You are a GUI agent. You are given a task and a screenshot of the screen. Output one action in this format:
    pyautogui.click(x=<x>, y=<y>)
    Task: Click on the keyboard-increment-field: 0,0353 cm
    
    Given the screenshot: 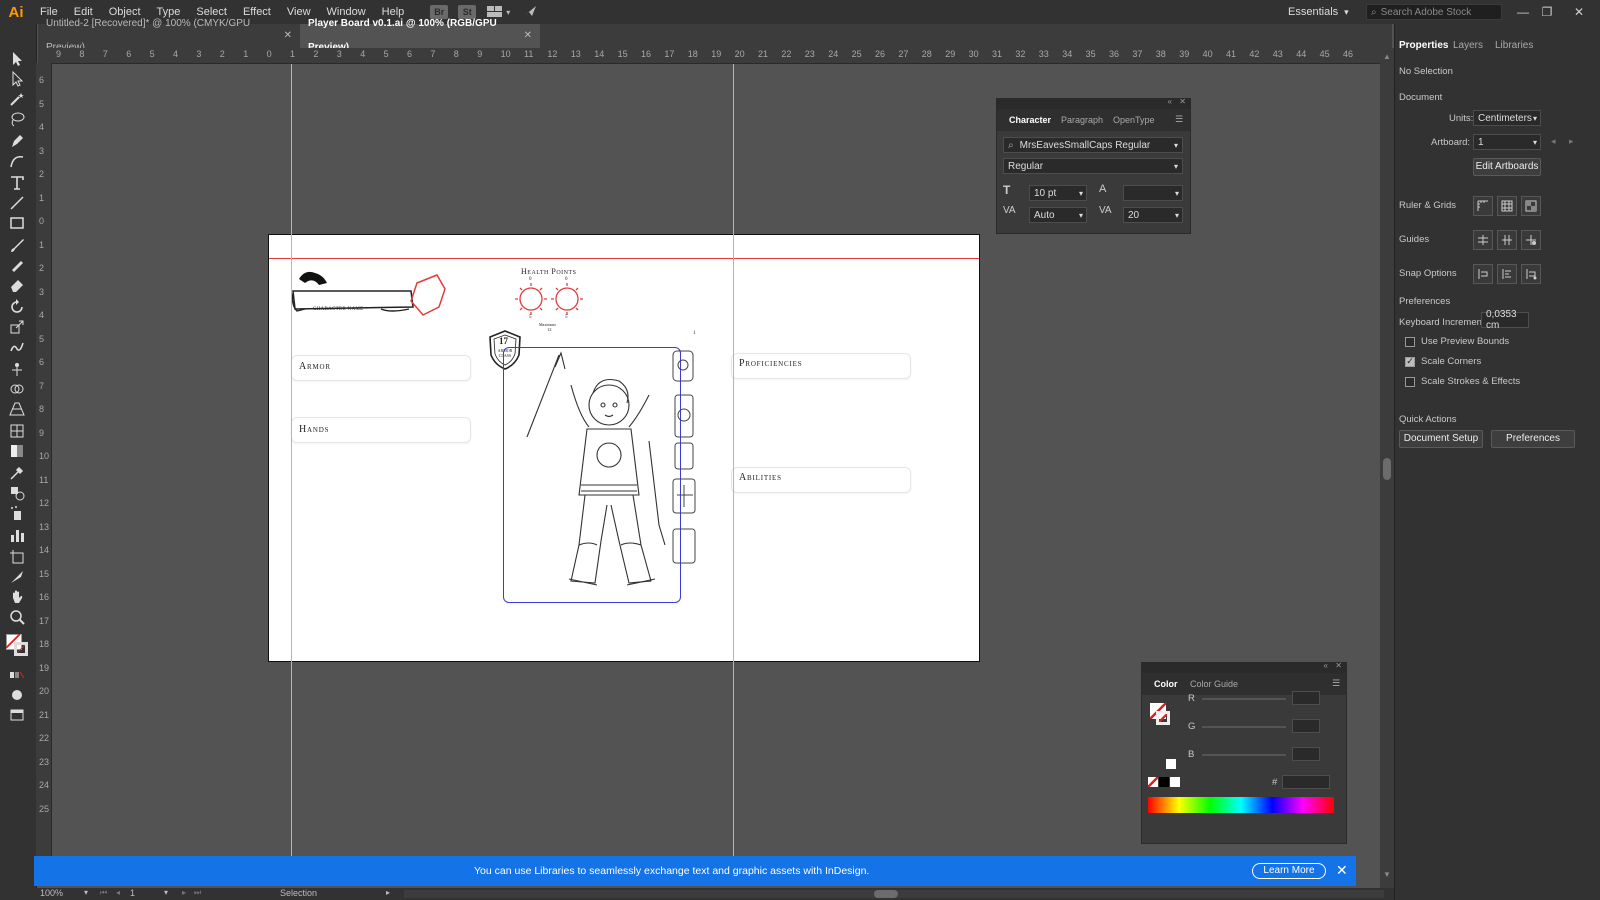 What is the action you would take?
    pyautogui.click(x=1505, y=320)
    